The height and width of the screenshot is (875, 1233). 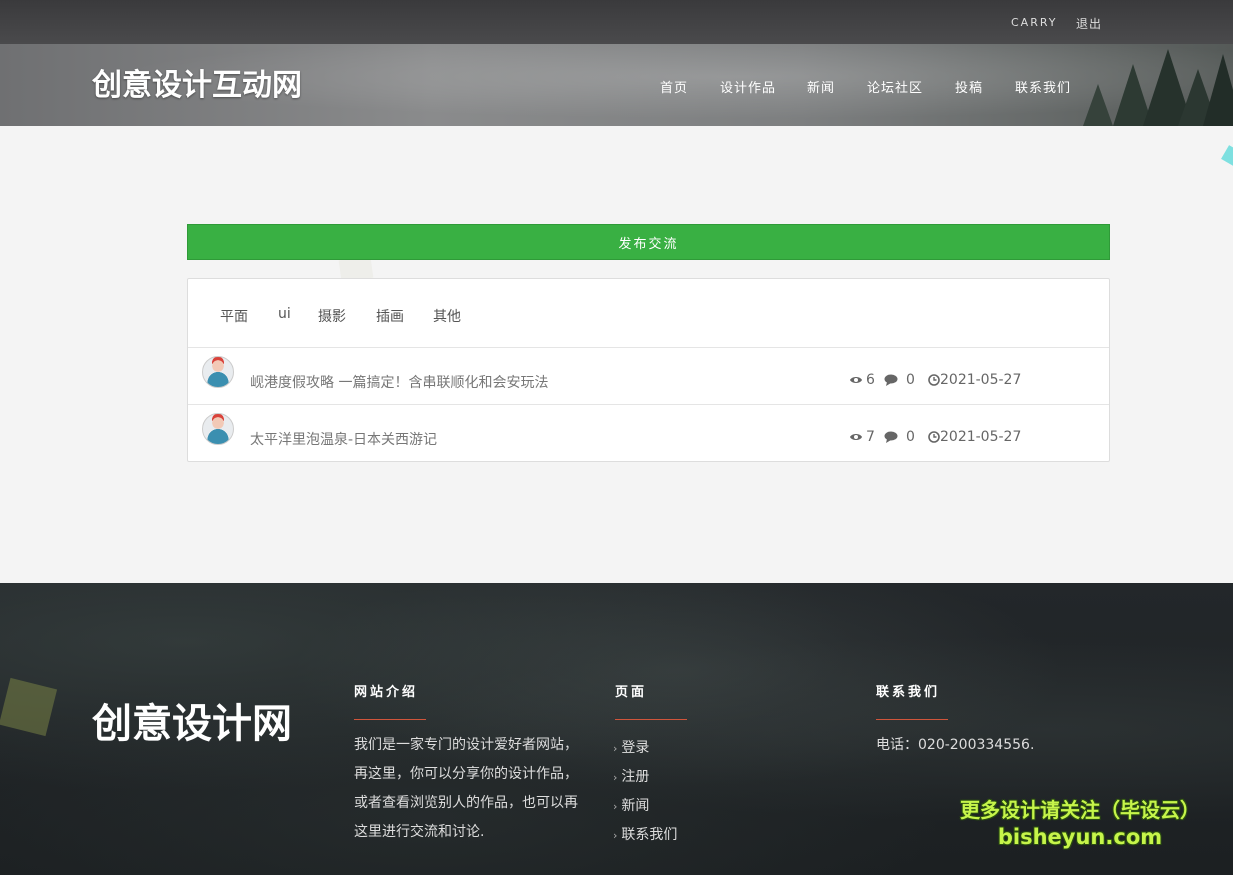 I want to click on nav-submit: 投稿, so click(x=969, y=86).